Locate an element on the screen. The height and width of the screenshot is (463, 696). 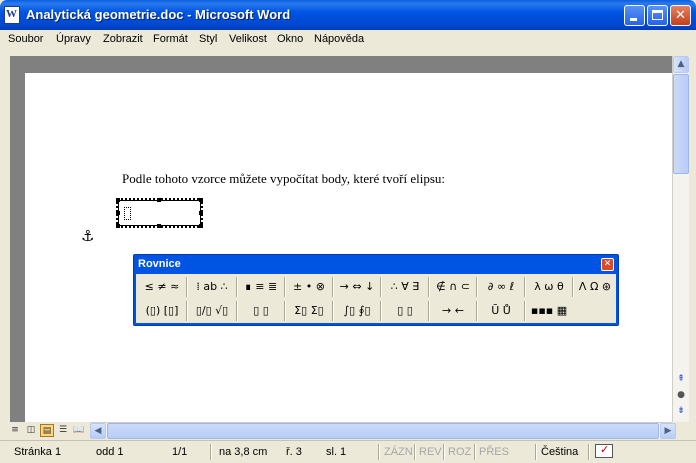
products-set-theory-templates-button: Ū Ů is located at coordinates (501, 311).